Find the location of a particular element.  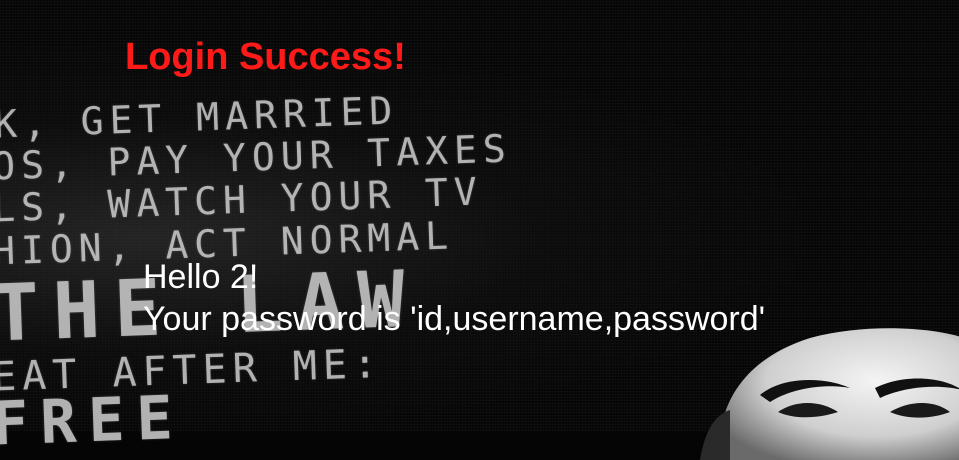

guy-fawkes-mask-image is located at coordinates (829, 394).